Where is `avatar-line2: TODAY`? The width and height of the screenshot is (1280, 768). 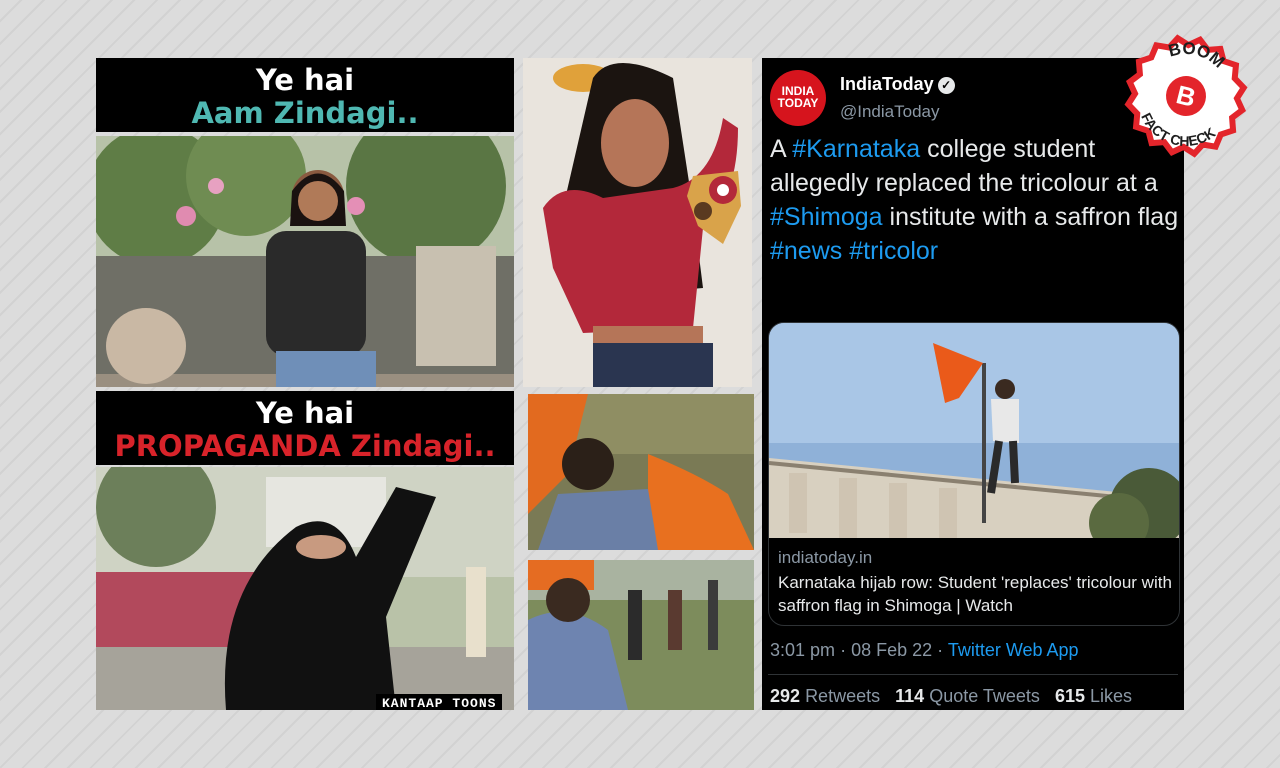 avatar-line2: TODAY is located at coordinates (798, 103).